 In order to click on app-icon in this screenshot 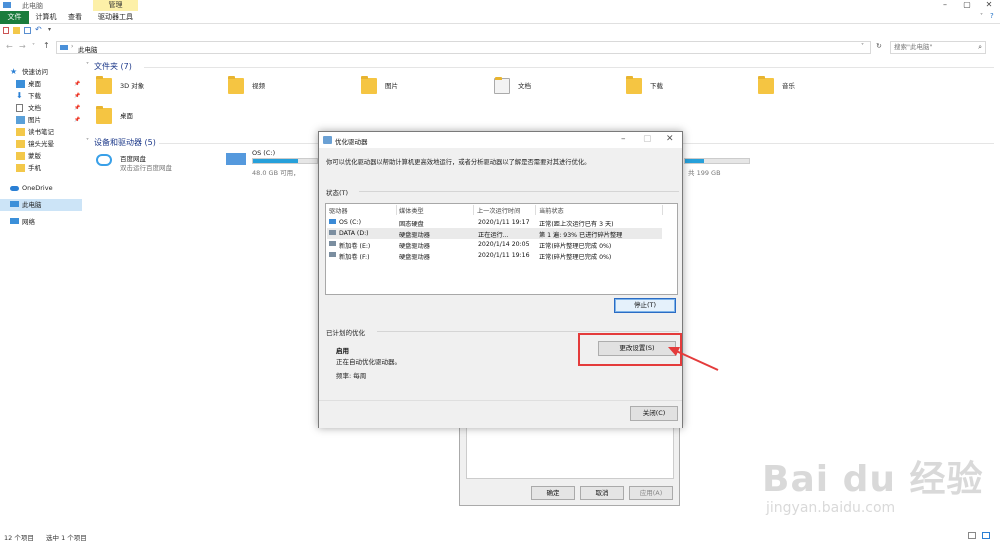, I will do `click(7, 5)`.